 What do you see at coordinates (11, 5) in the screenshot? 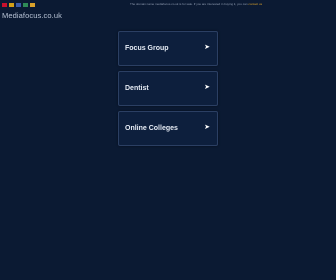
I see `de-flag-icon` at bounding box center [11, 5].